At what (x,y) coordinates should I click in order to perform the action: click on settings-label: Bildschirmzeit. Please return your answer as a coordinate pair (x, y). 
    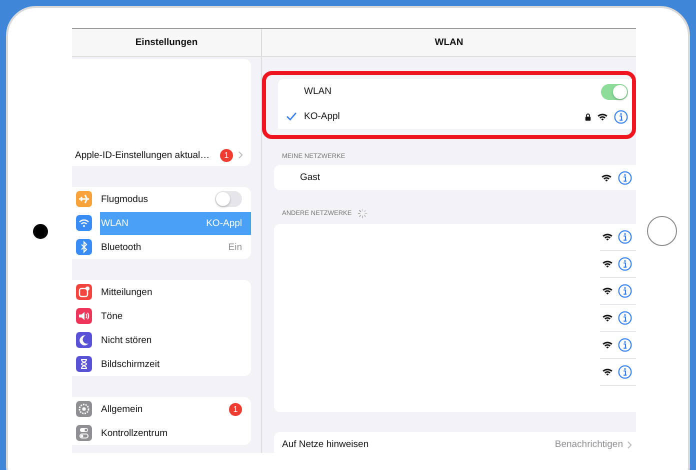
    Looking at the image, I should click on (131, 364).